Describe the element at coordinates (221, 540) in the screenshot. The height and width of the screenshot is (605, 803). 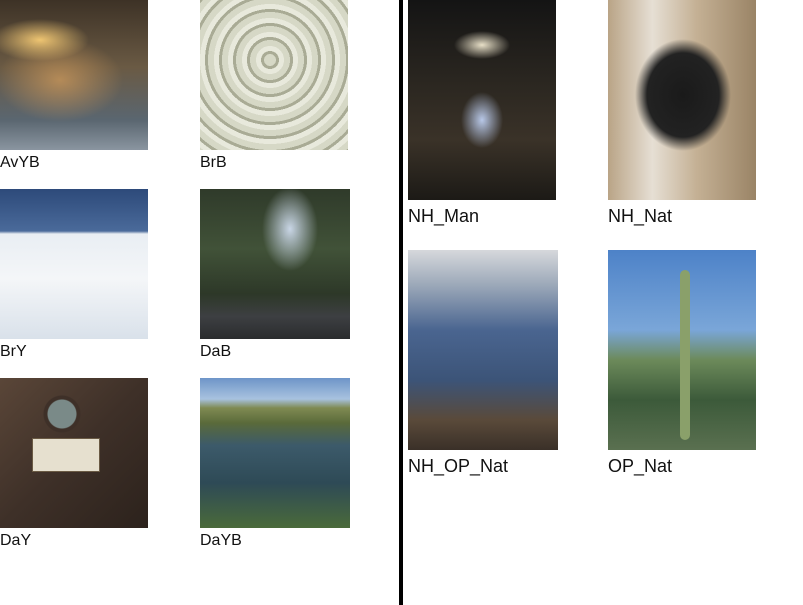
I see `label-dayb: DaYB` at that location.